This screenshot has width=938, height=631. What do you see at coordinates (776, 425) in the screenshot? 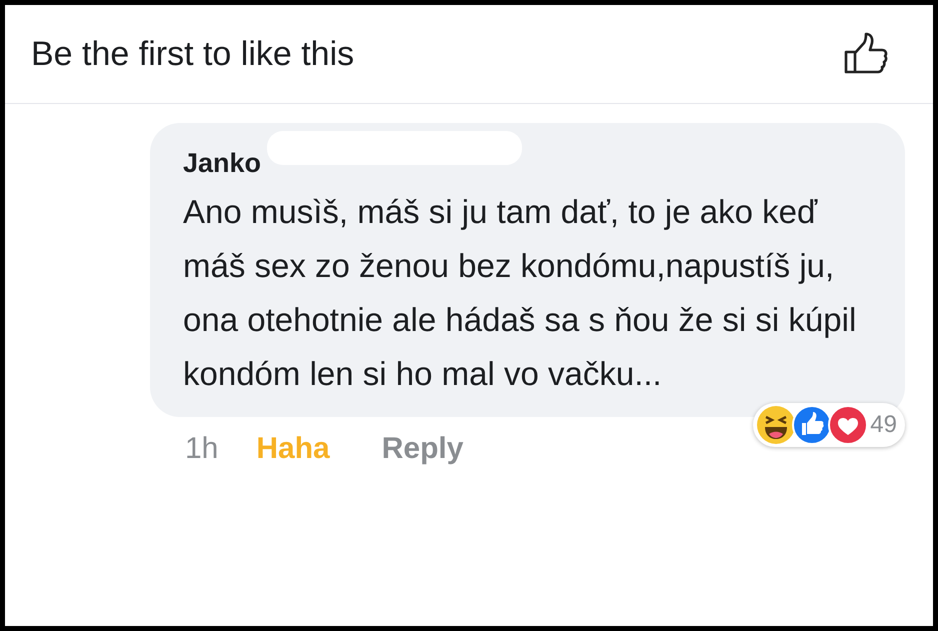
I see `laughing-face-icon` at bounding box center [776, 425].